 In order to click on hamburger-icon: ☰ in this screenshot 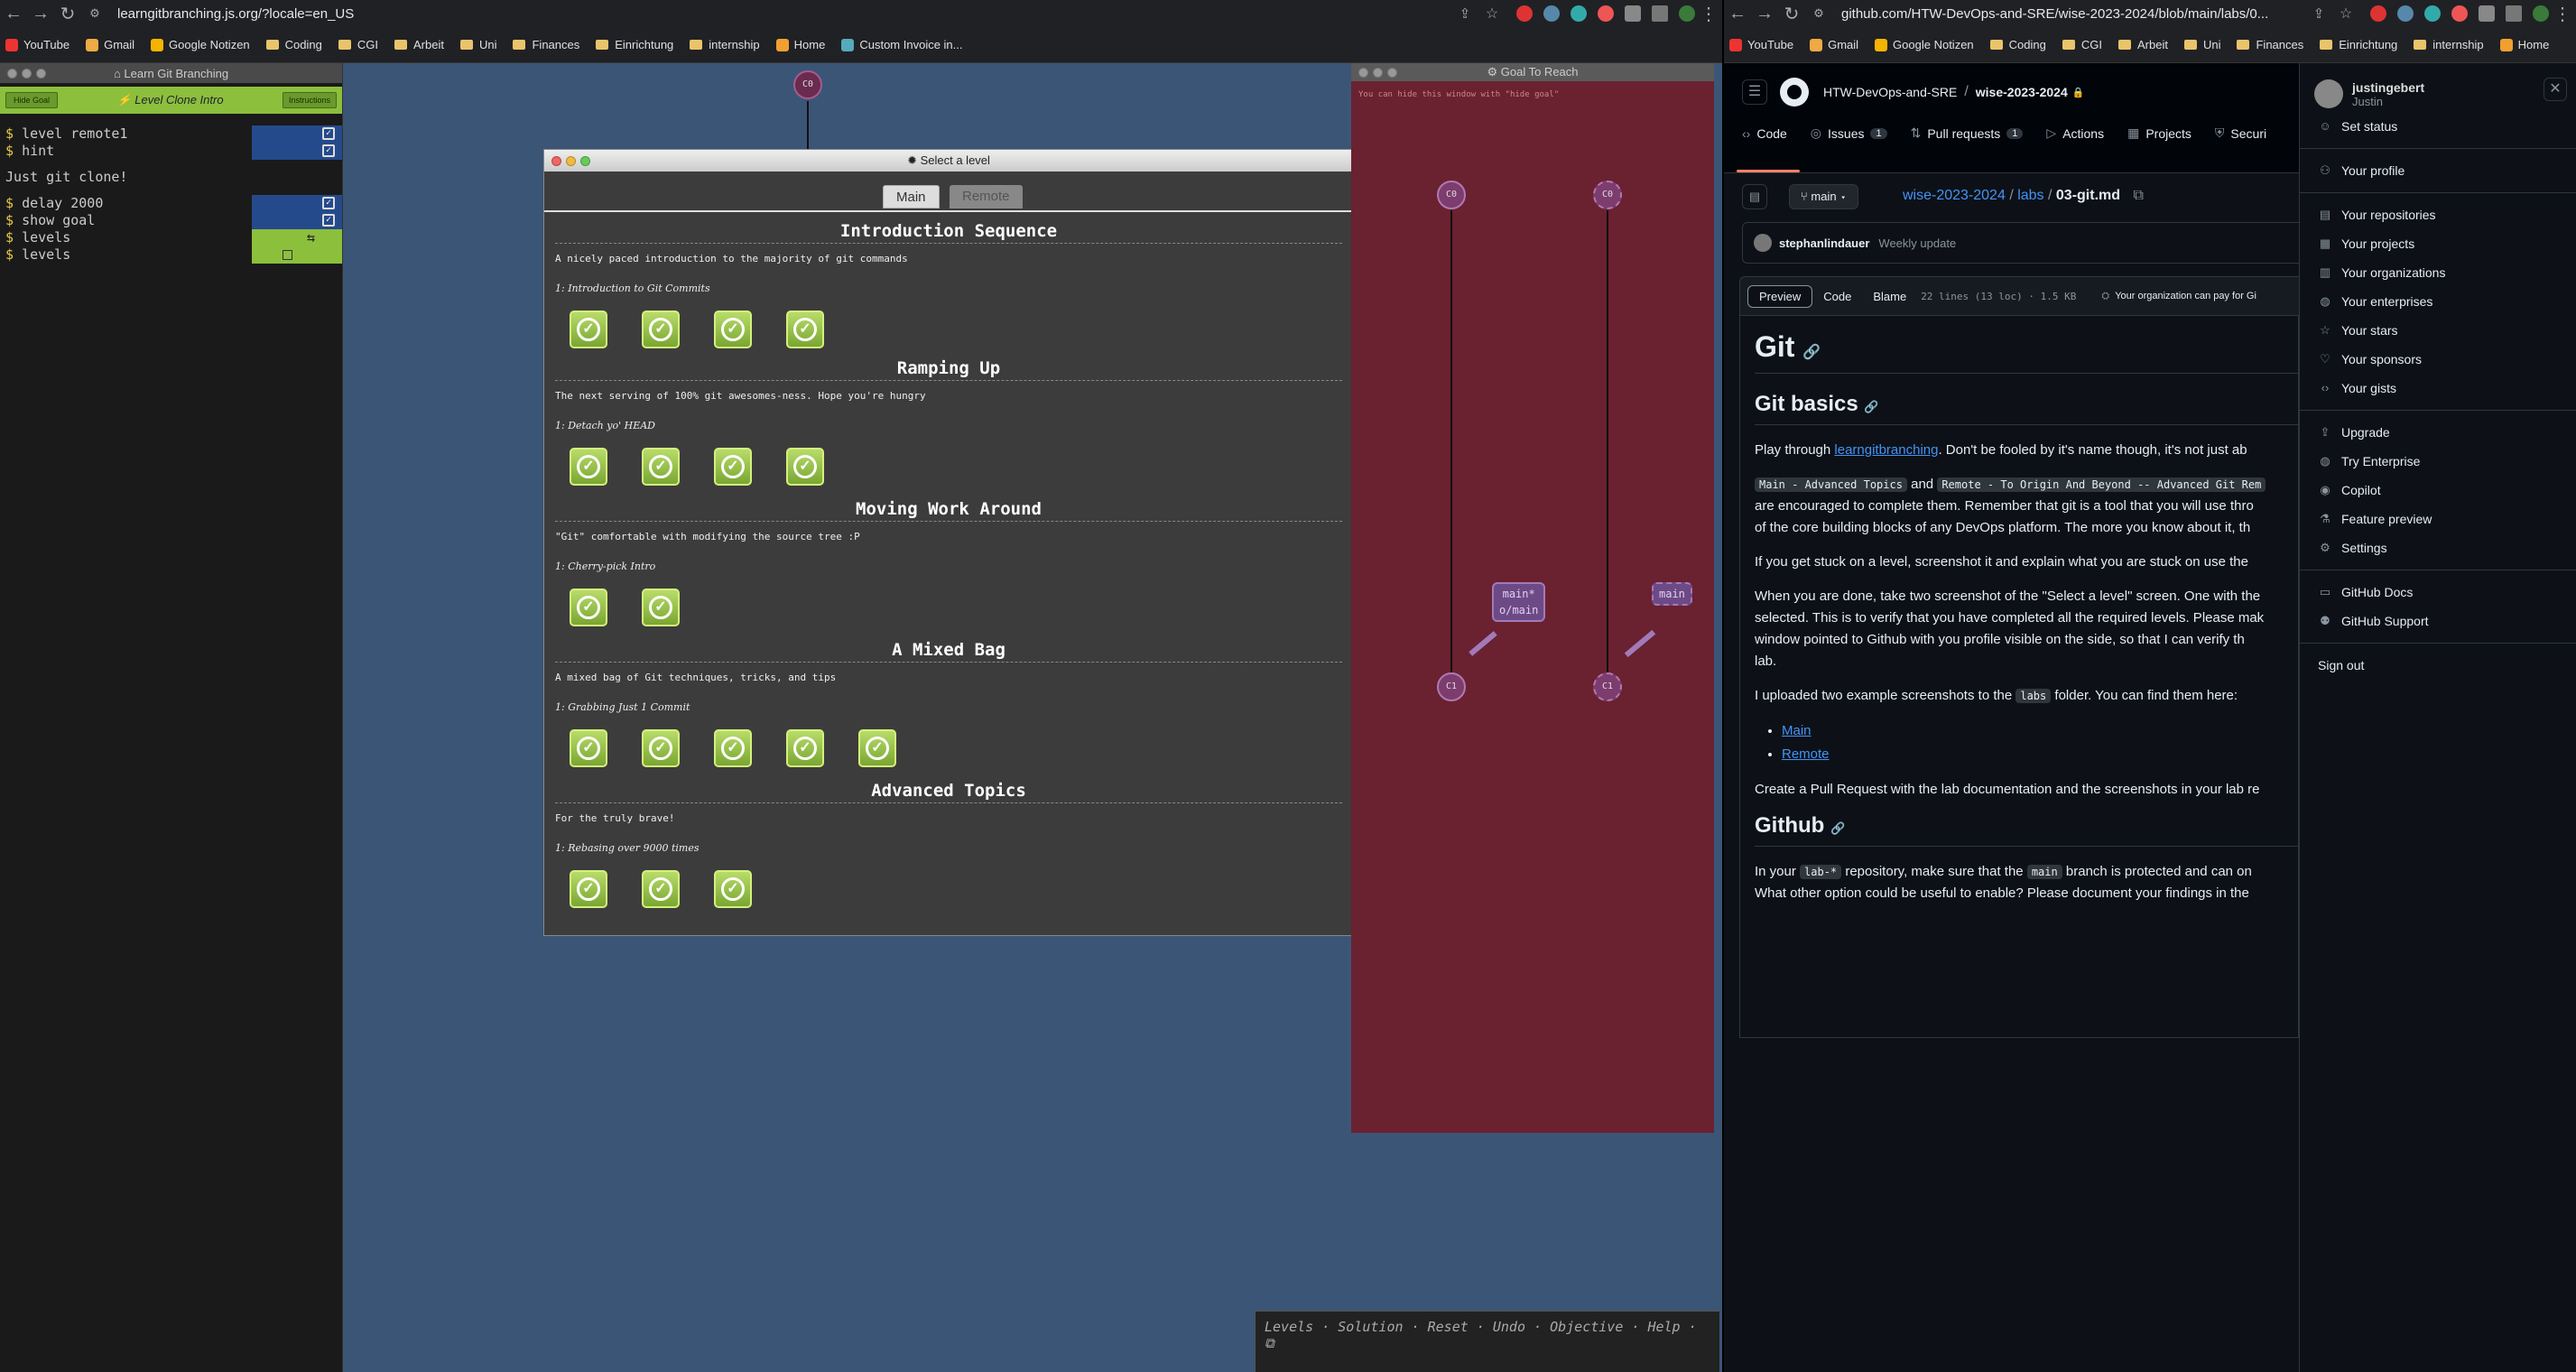, I will do `click(1755, 92)`.